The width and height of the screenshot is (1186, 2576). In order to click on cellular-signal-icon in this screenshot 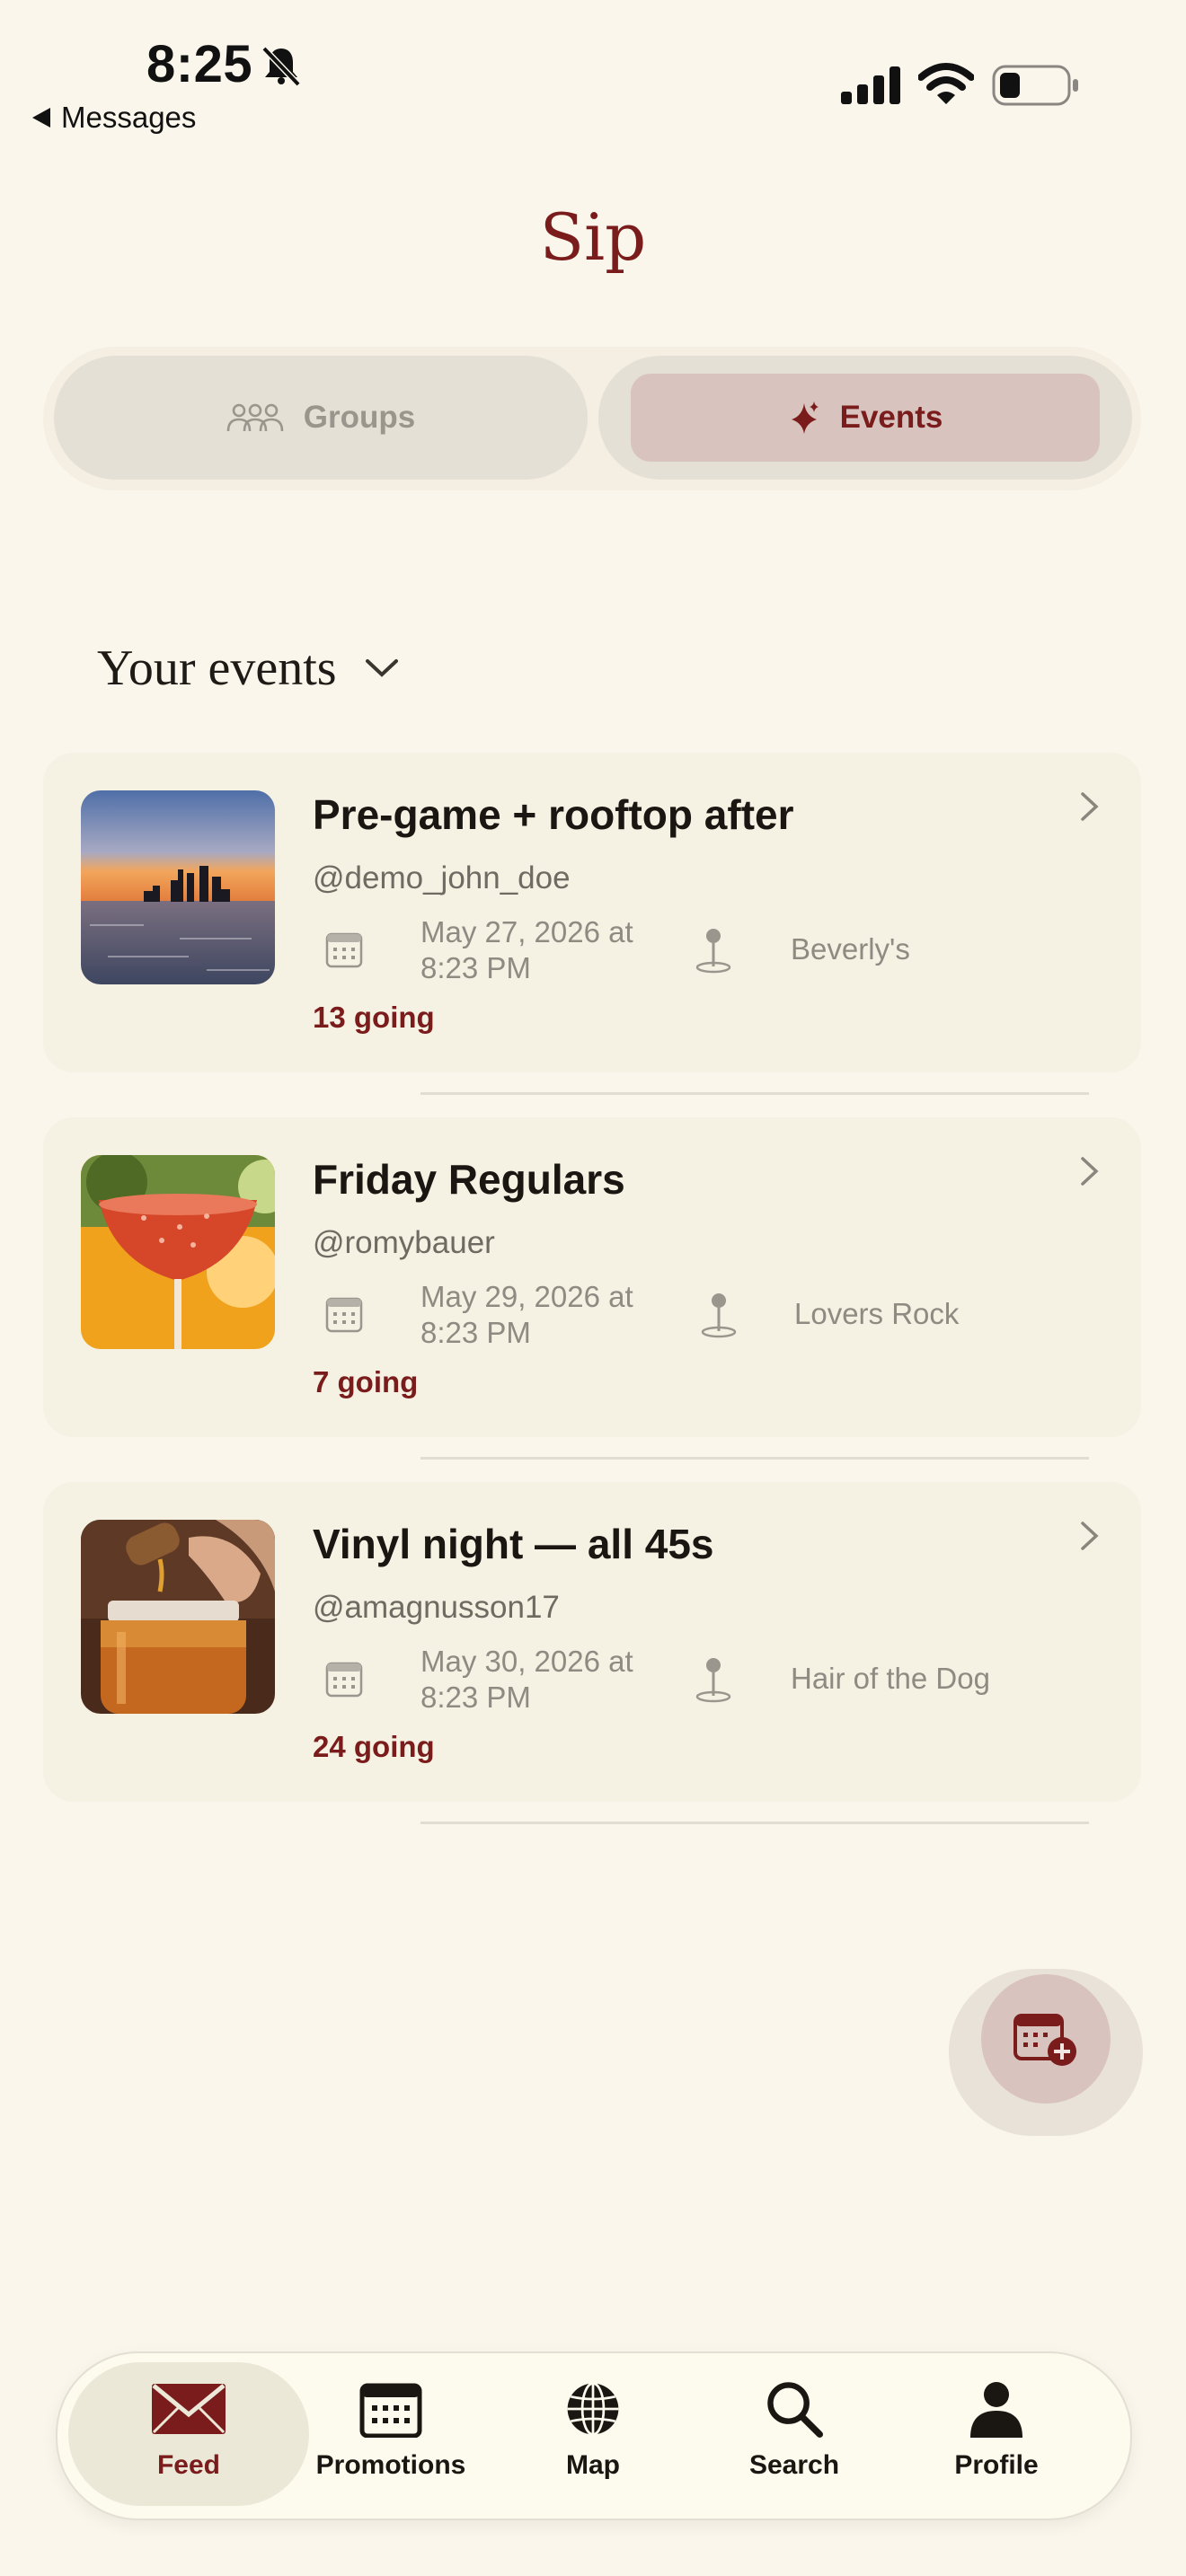, I will do `click(870, 85)`.